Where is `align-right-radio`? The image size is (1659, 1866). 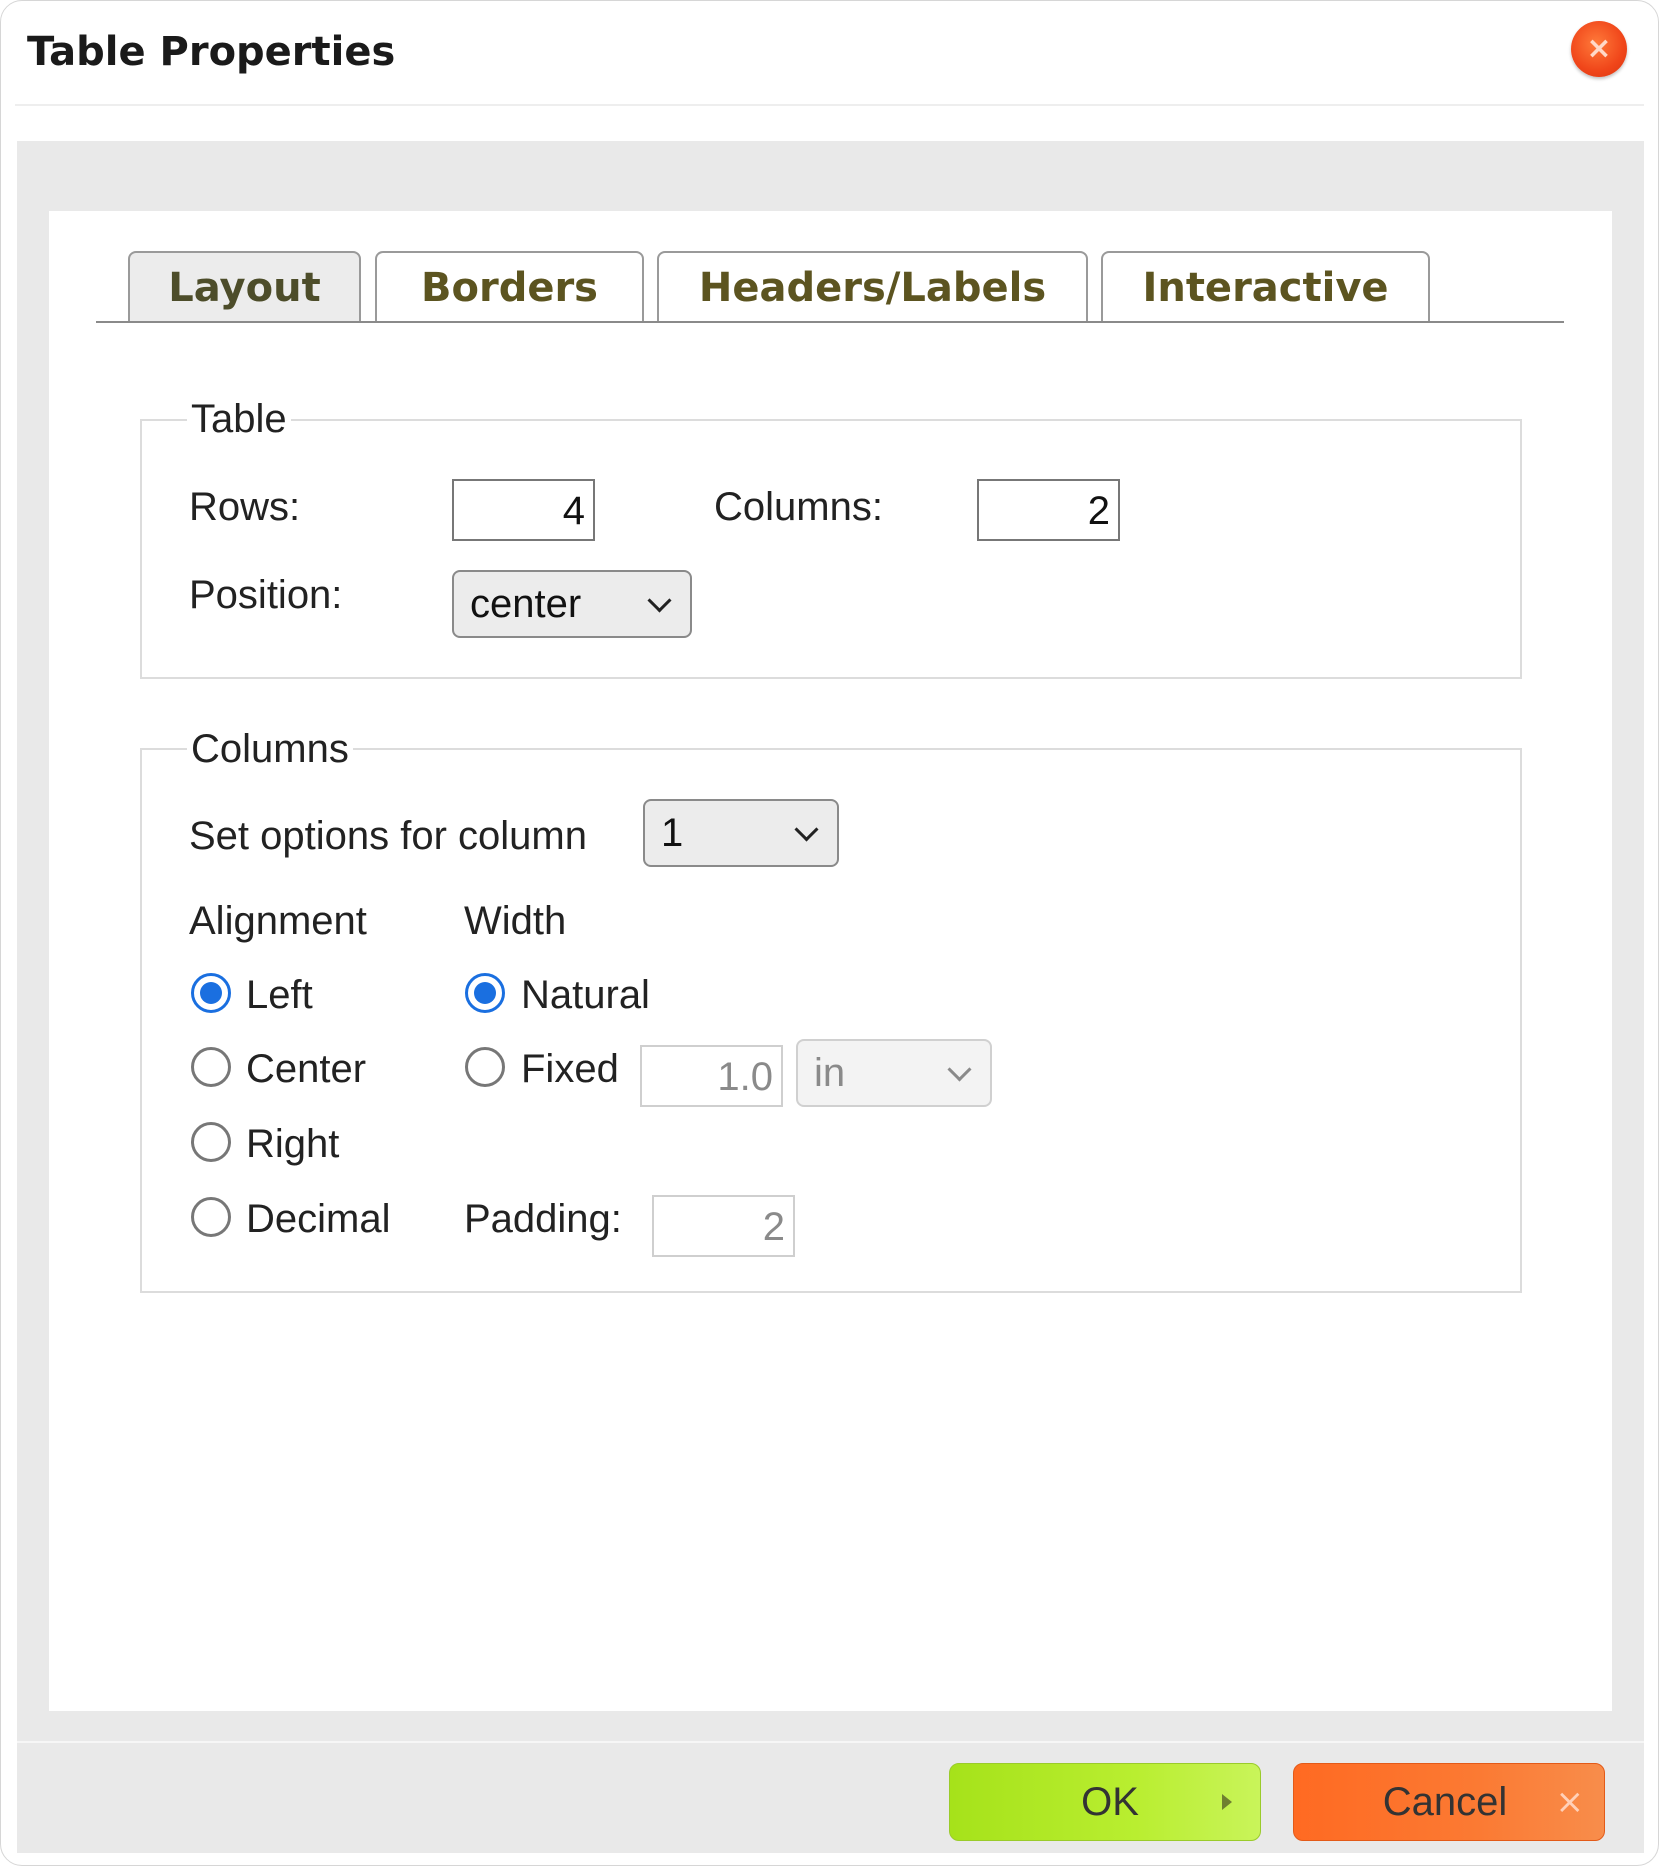 align-right-radio is located at coordinates (211, 1142).